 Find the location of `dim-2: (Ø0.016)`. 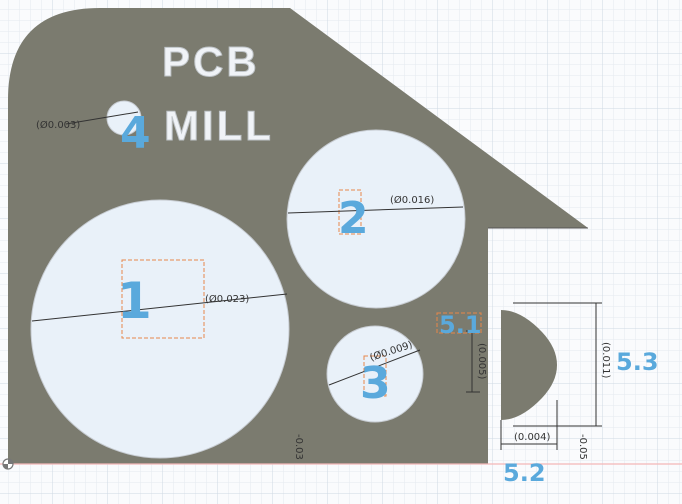

dim-2: (Ø0.016) is located at coordinates (412, 200).